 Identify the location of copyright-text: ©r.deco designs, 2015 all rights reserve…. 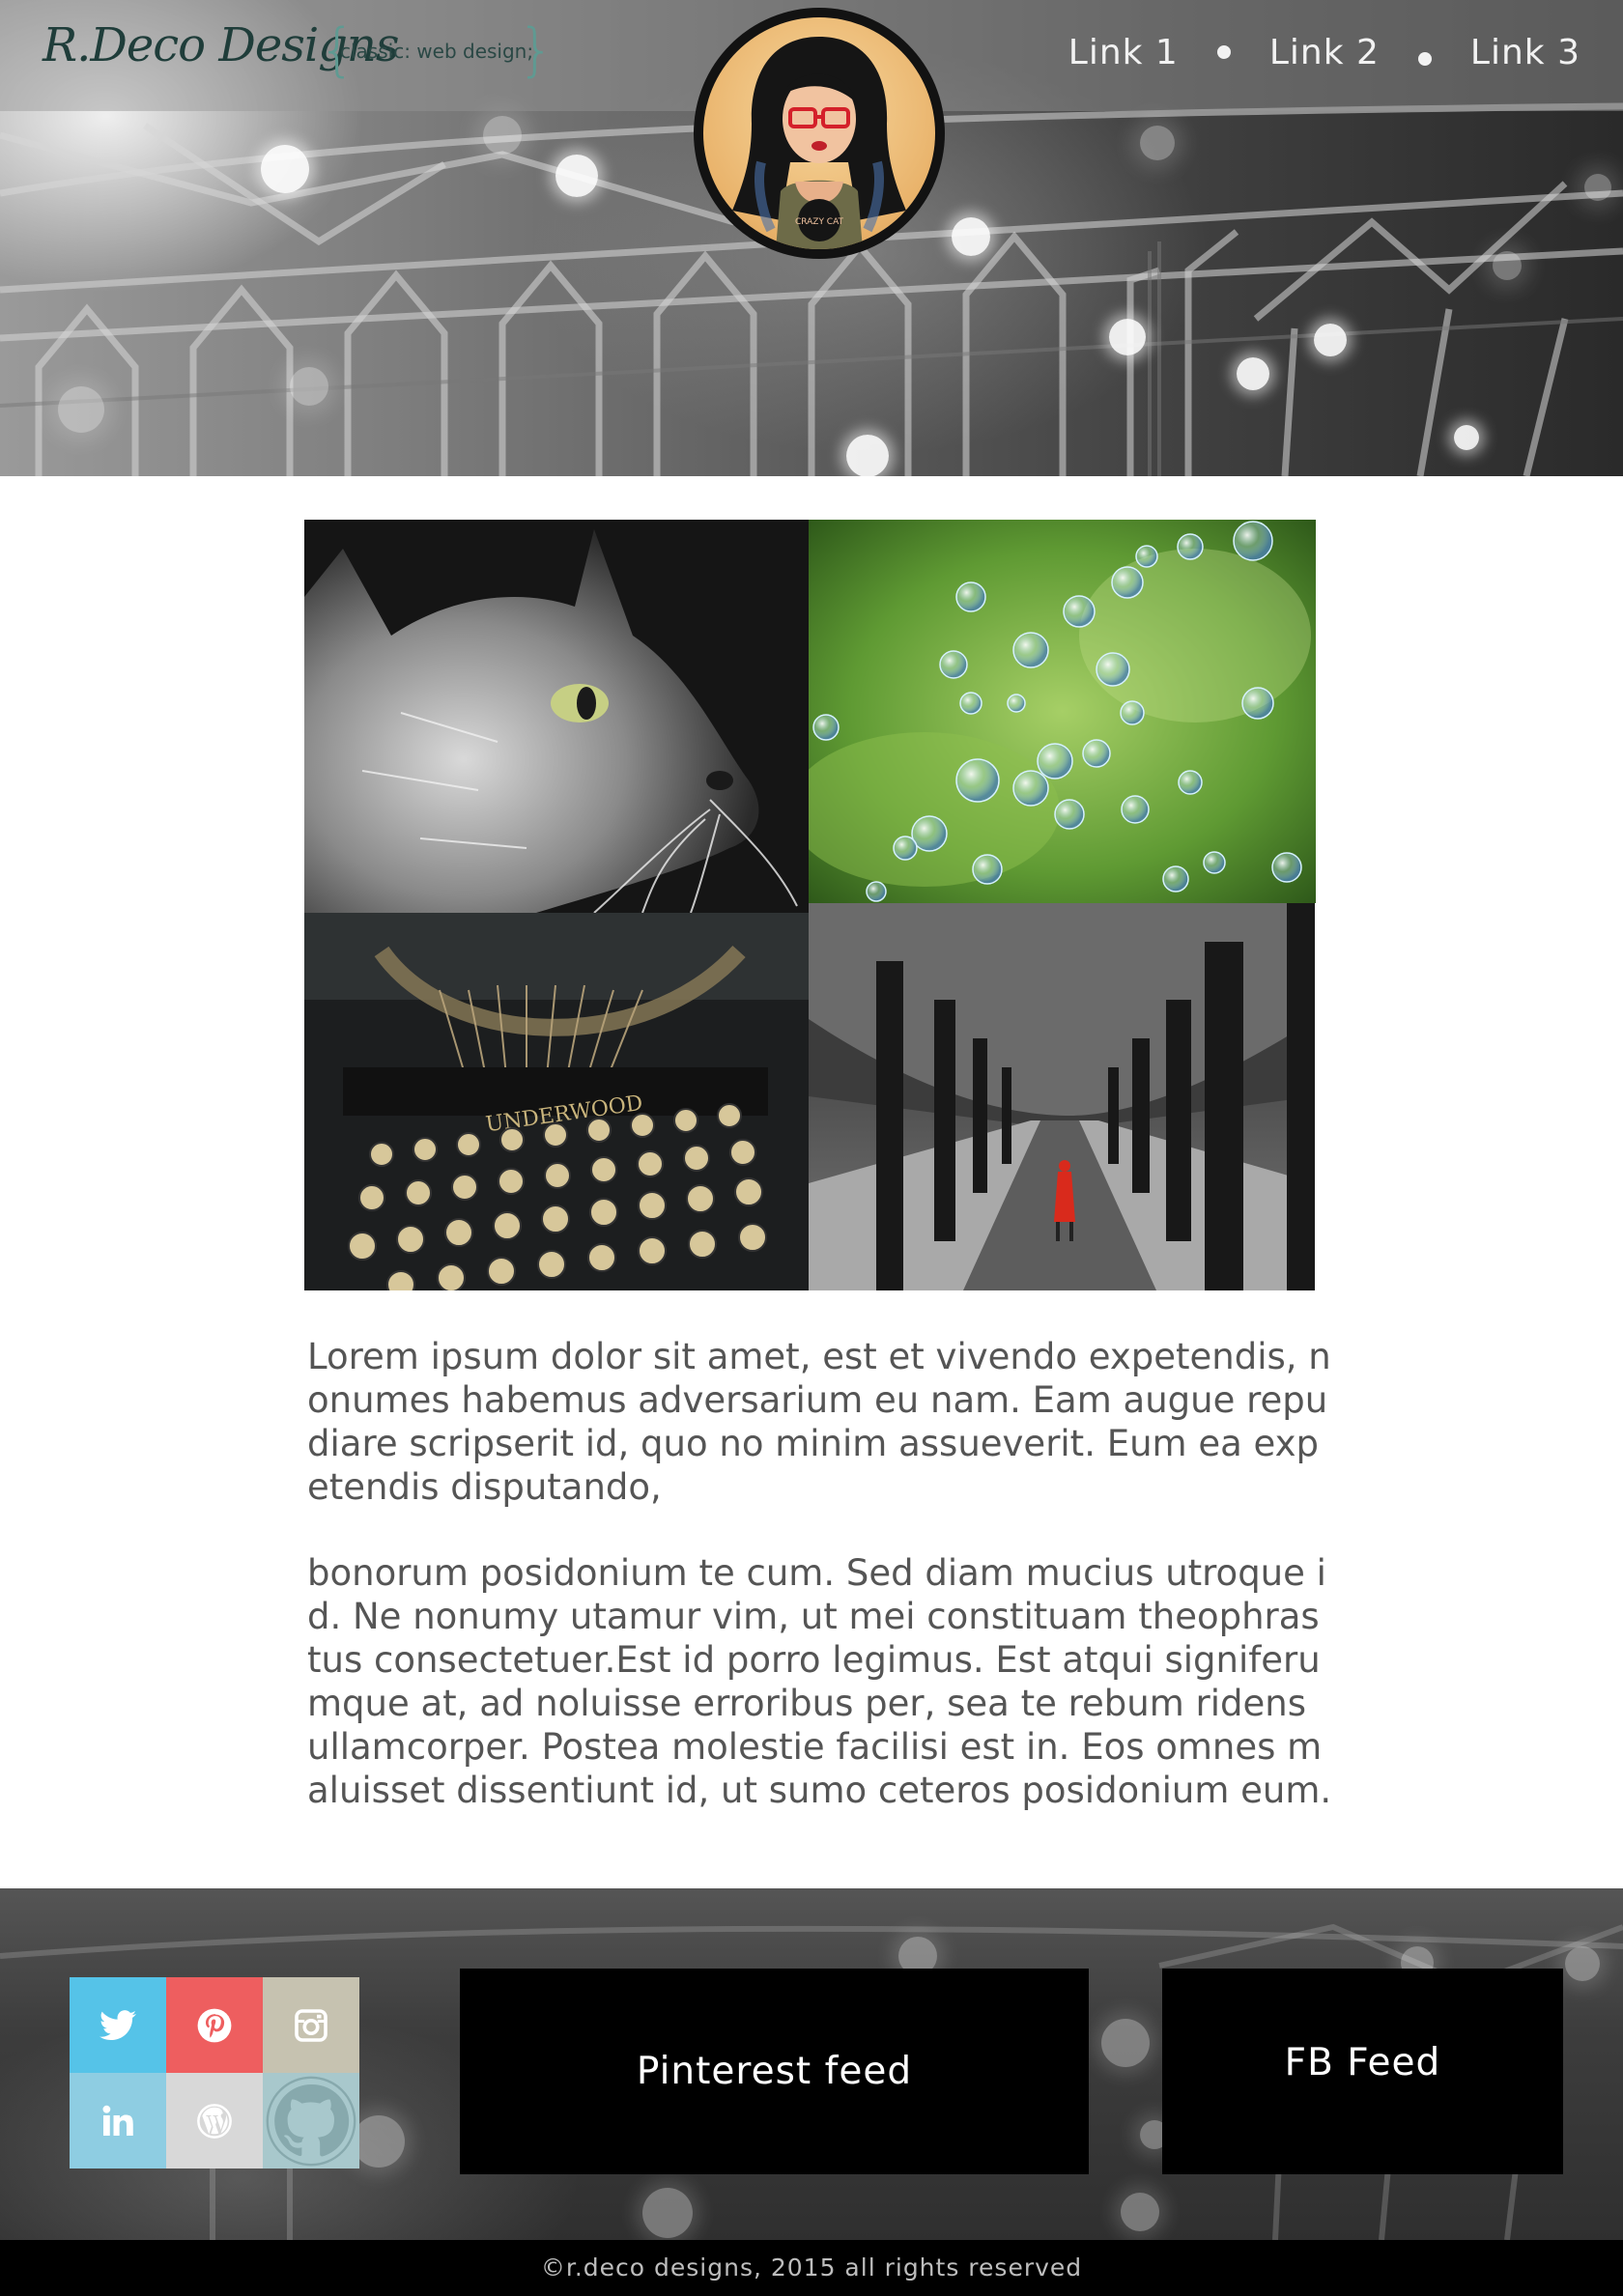
(811, 2268).